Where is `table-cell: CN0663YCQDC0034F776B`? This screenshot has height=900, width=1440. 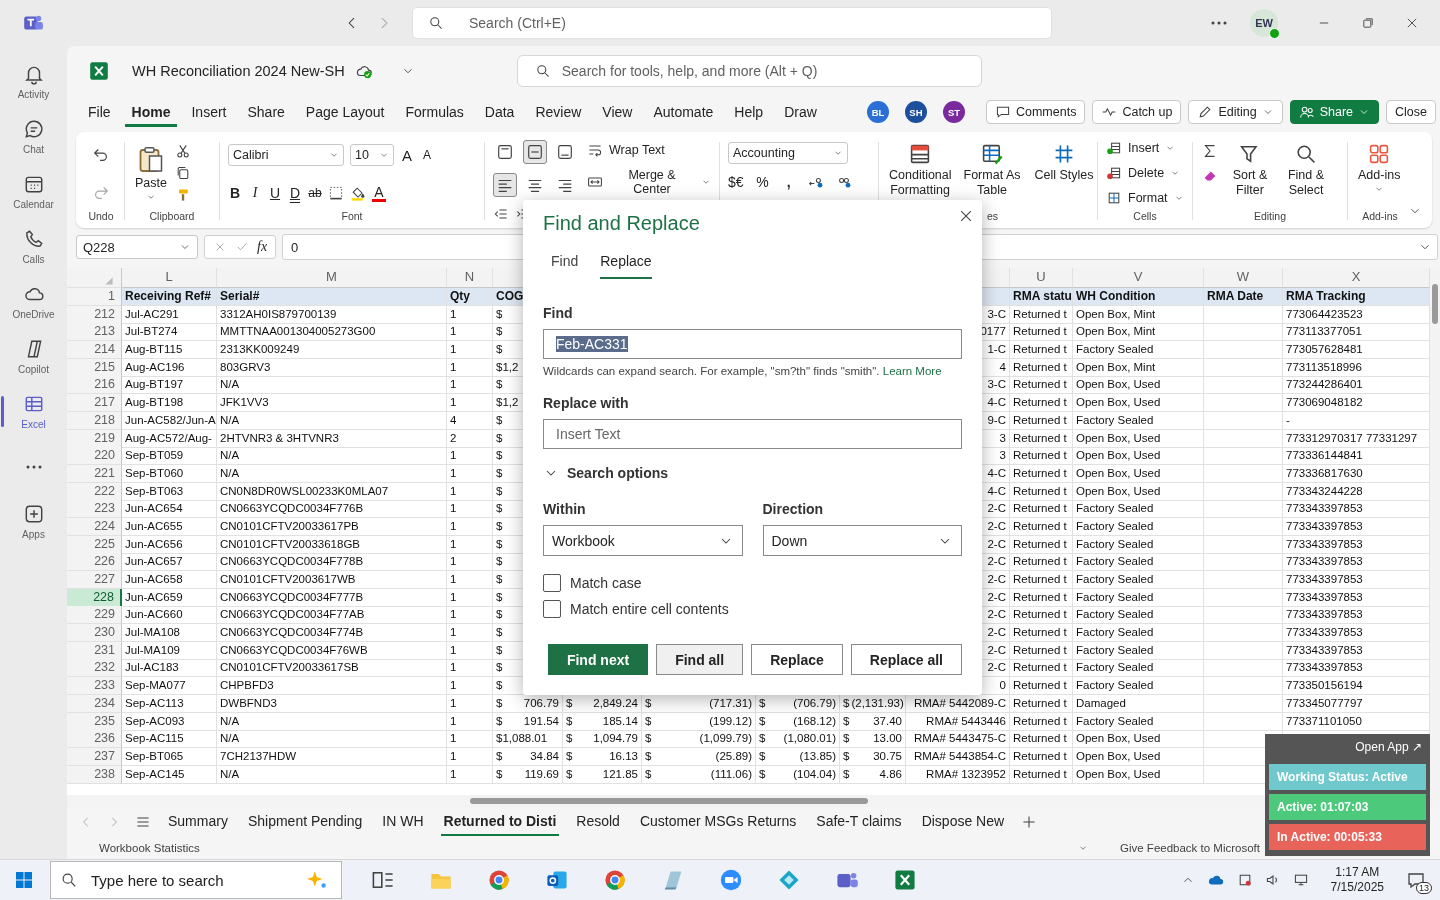 table-cell: CN0663YCQDC0034F776B is located at coordinates (332, 509).